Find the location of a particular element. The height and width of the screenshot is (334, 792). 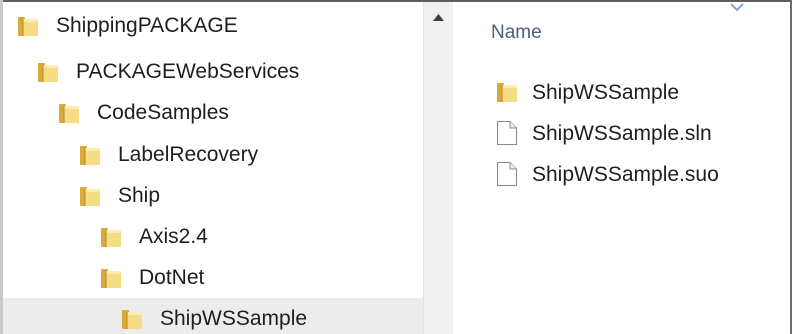

tree-item-labelrecovery: LabelRecovery is located at coordinates (213, 154).